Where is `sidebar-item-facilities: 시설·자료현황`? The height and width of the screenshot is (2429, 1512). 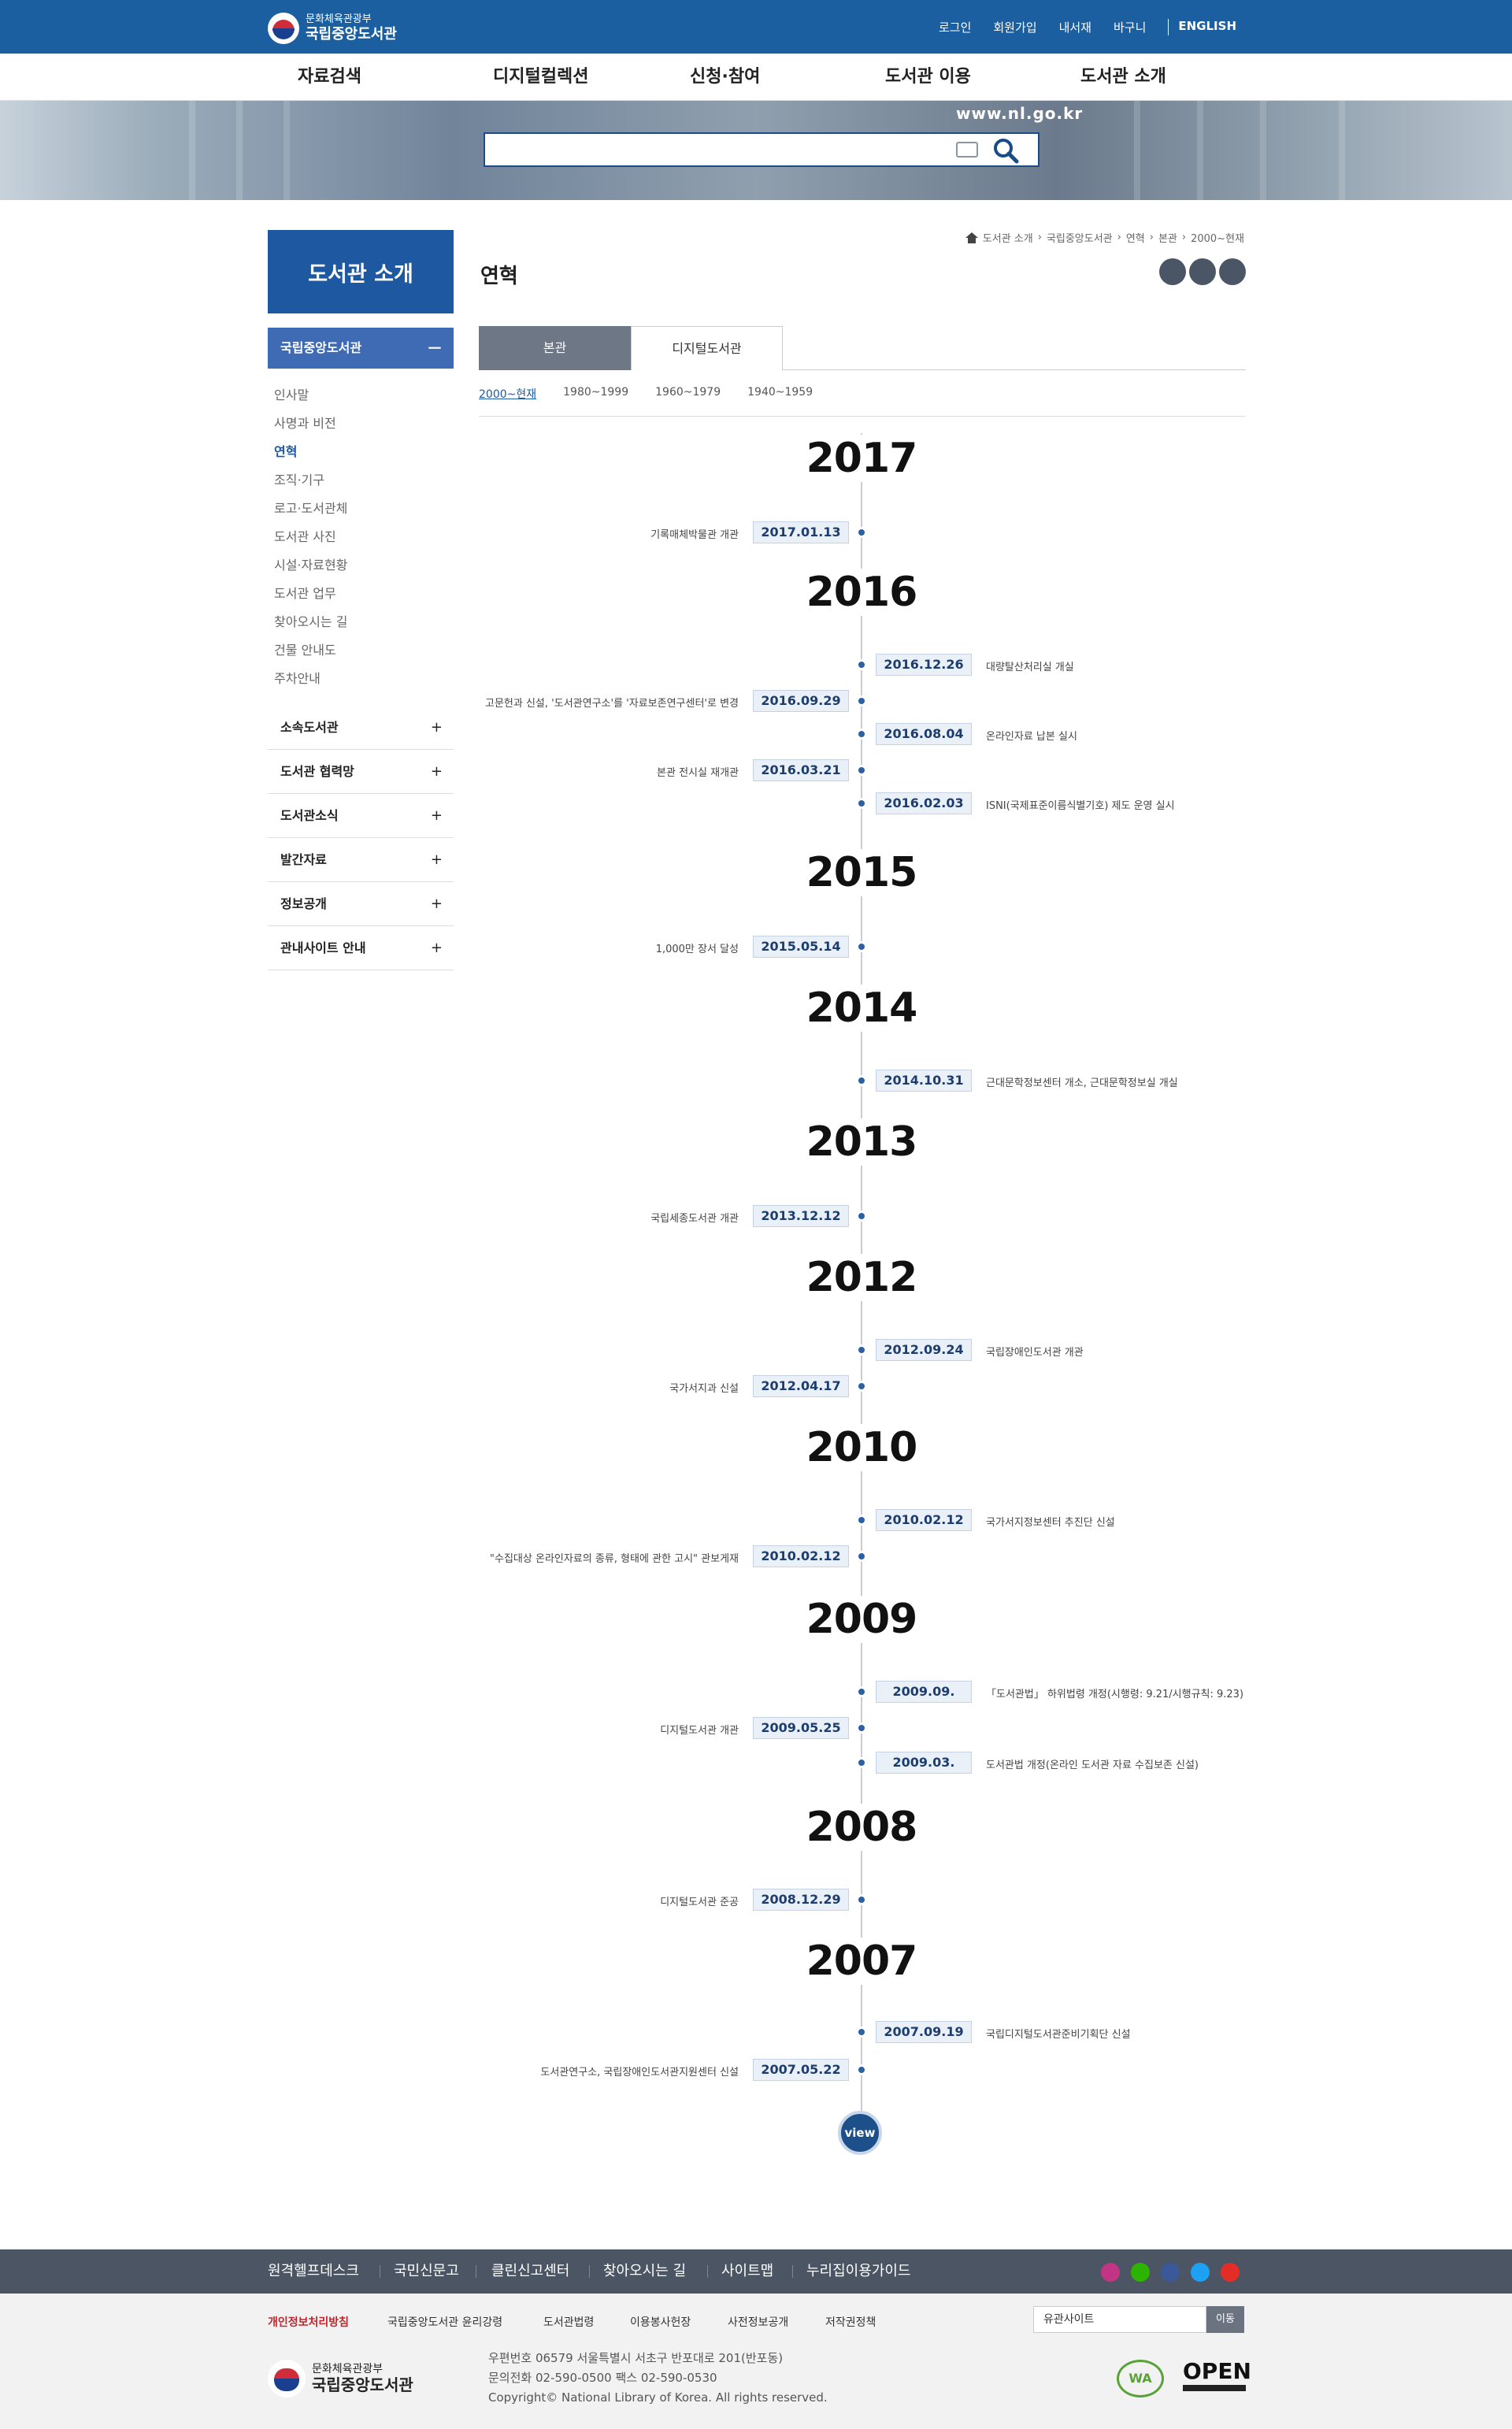 sidebar-item-facilities: 시설·자료현황 is located at coordinates (310, 563).